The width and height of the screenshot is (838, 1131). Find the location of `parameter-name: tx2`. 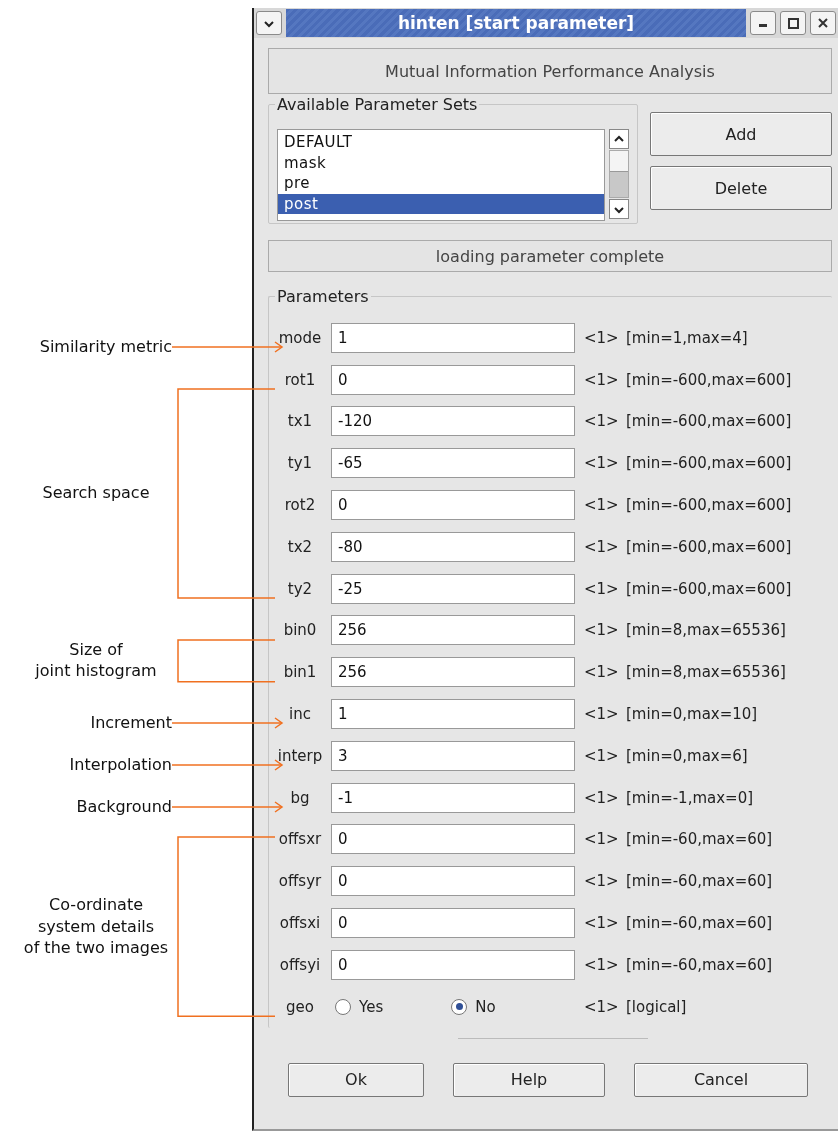

parameter-name: tx2 is located at coordinates (300, 546).